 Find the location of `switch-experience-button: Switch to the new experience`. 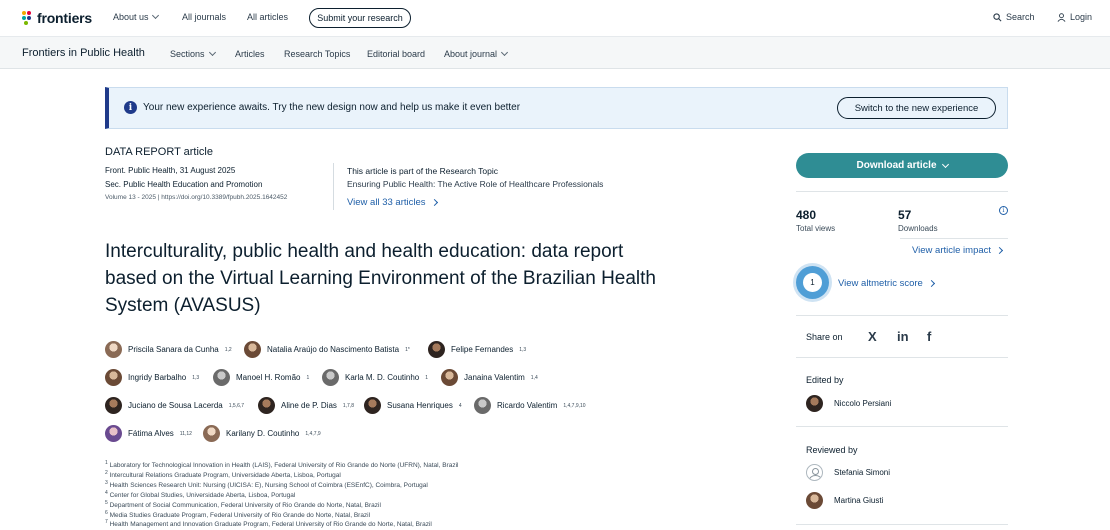

switch-experience-button: Switch to the new experience is located at coordinates (916, 108).